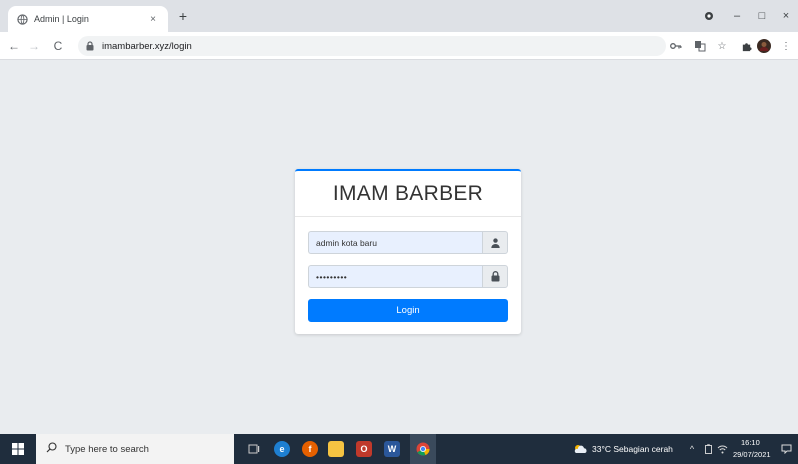  I want to click on new-tab-button: +, so click(183, 16).